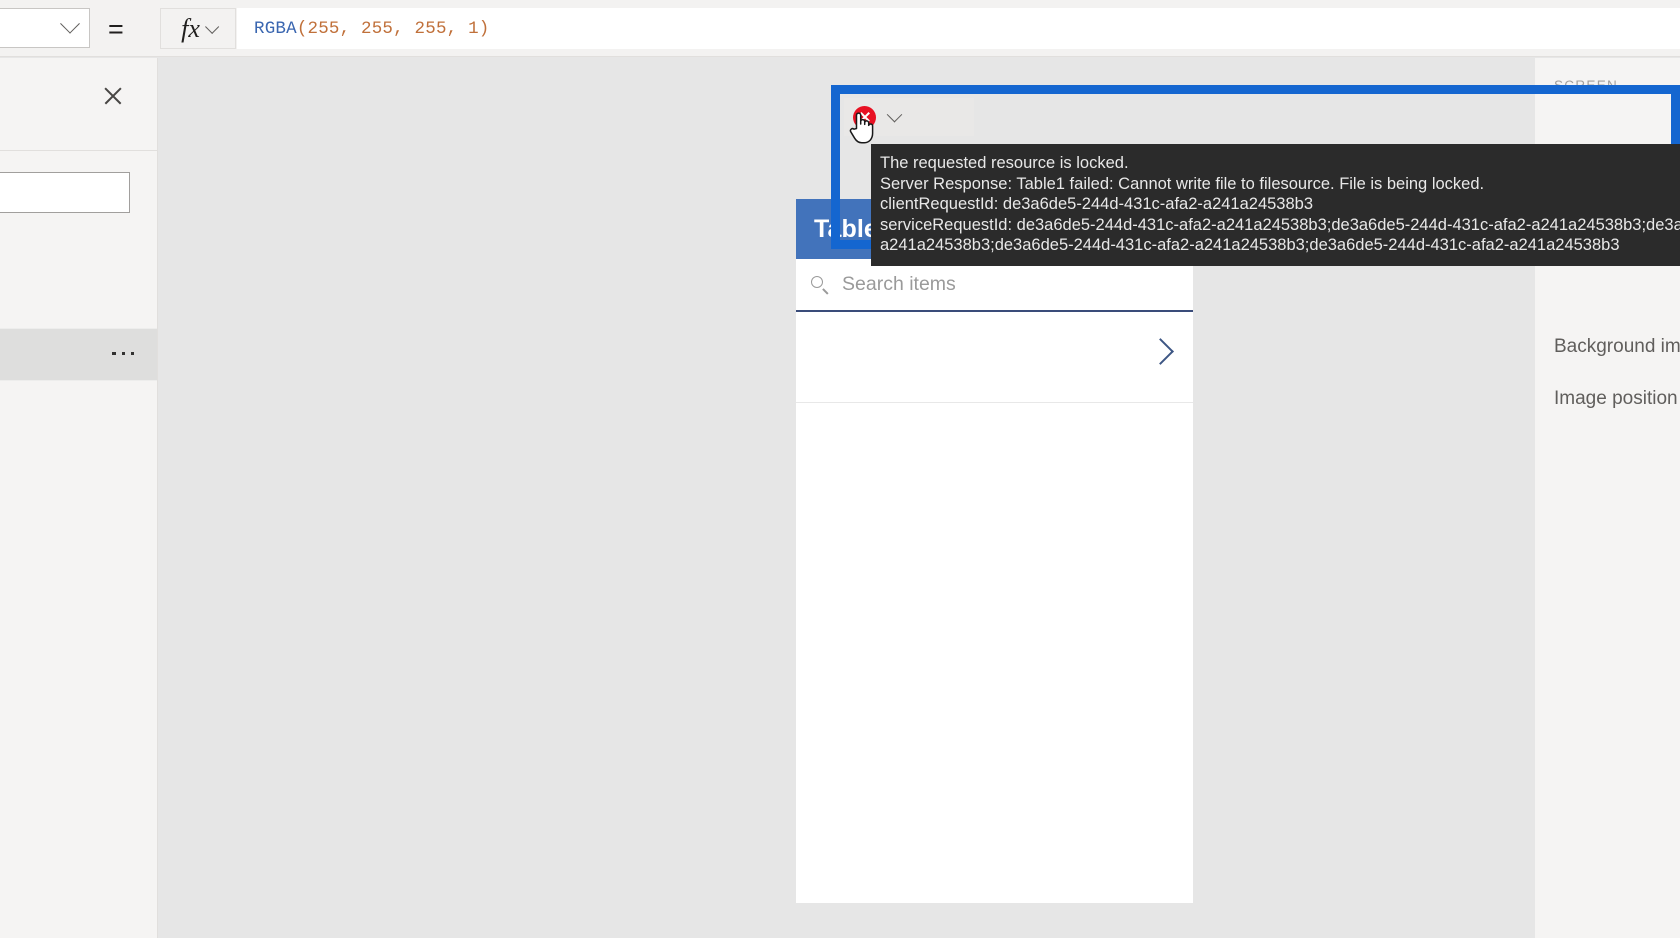 Image resolution: width=1680 pixels, height=938 pixels. What do you see at coordinates (113, 96) in the screenshot?
I see `close-icon` at bounding box center [113, 96].